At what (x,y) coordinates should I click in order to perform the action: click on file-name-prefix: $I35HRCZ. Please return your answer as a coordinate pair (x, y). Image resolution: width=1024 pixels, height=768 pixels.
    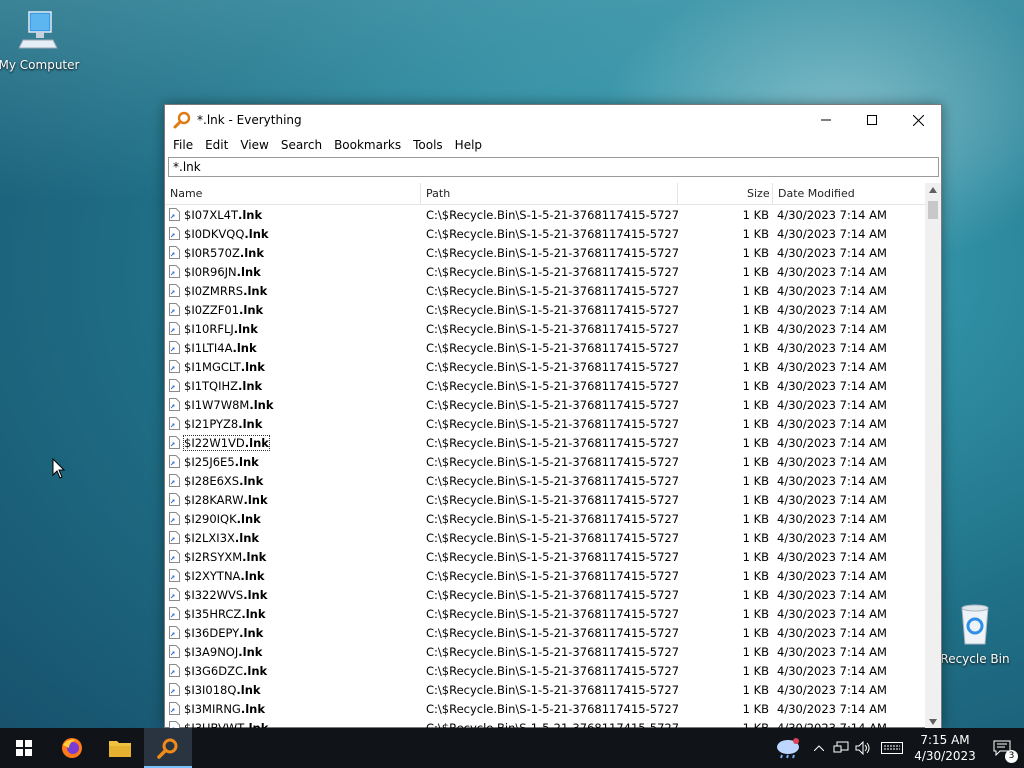
    Looking at the image, I should click on (213, 614).